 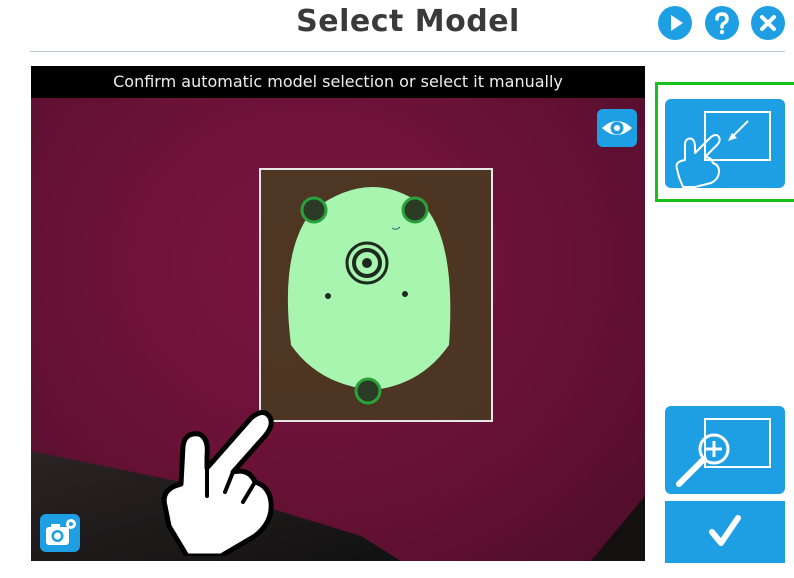 What do you see at coordinates (407, 51) in the screenshot?
I see `header-divider` at bounding box center [407, 51].